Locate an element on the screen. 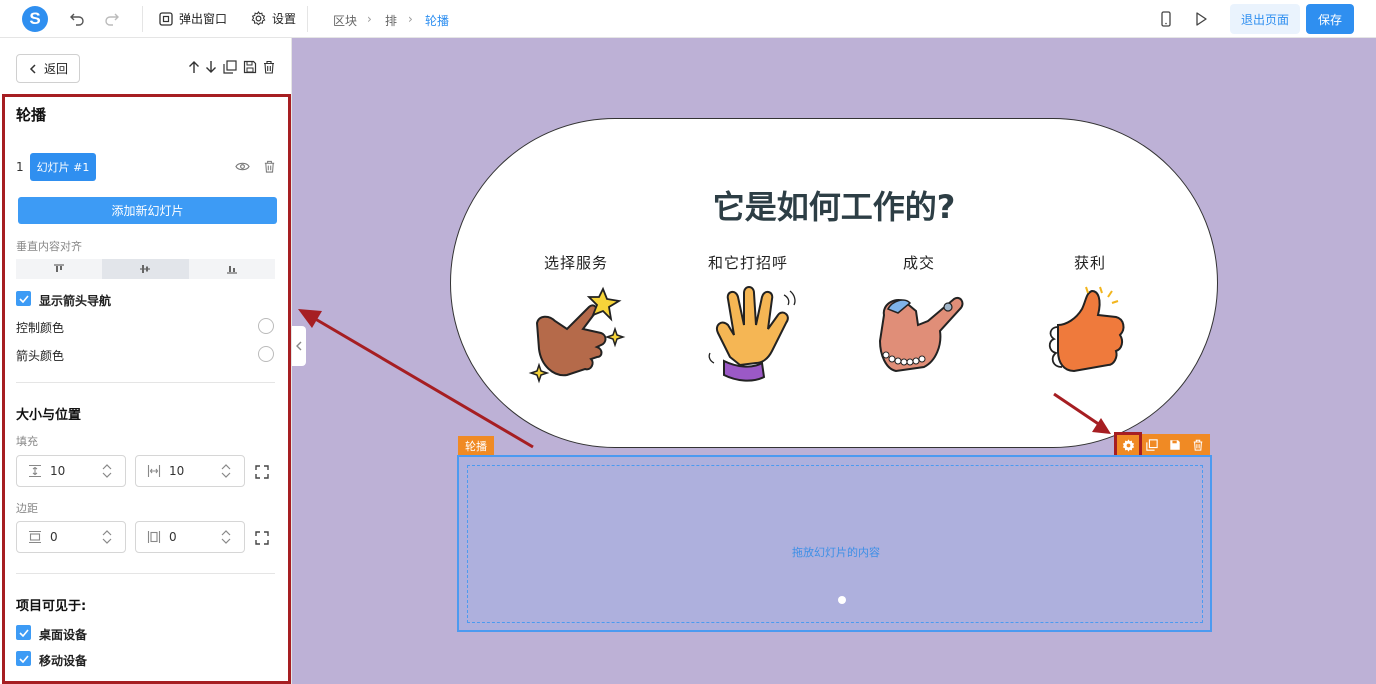 The height and width of the screenshot is (684, 1376). mobile-preview-icon is located at coordinates (1166, 19).